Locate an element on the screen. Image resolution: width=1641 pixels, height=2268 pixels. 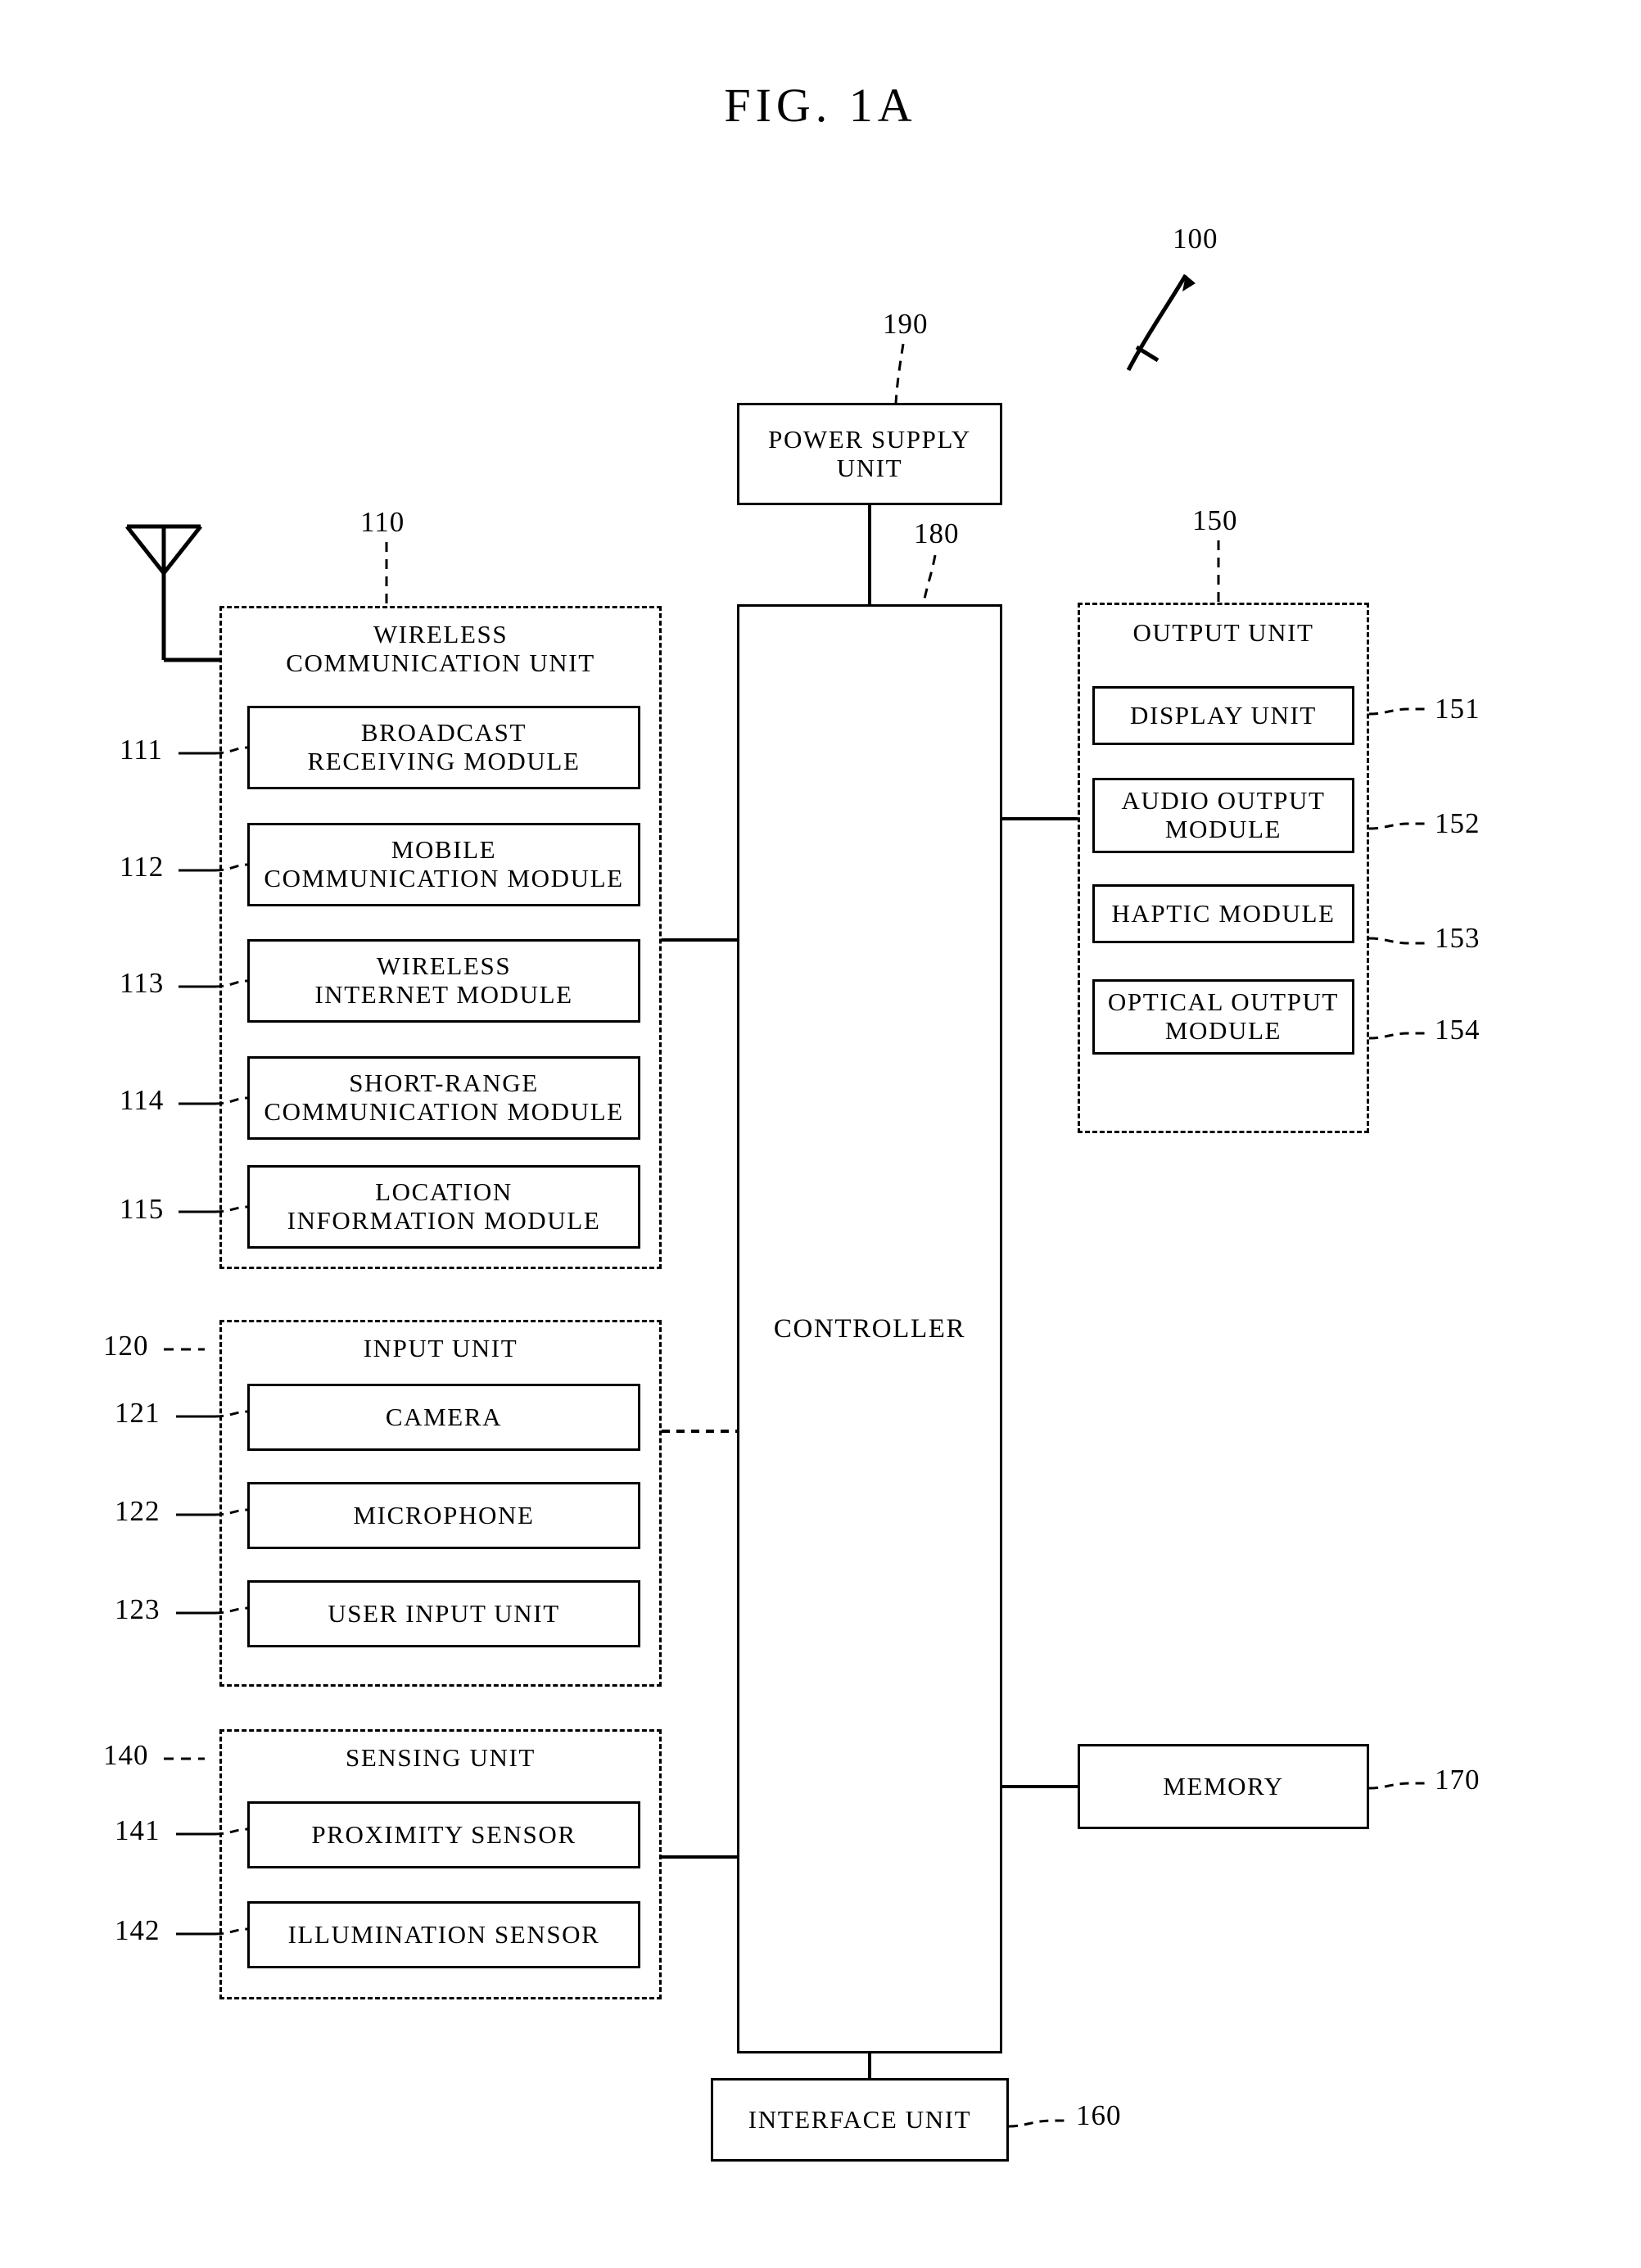
camera-box: CAMERA is located at coordinates (444, 1417).